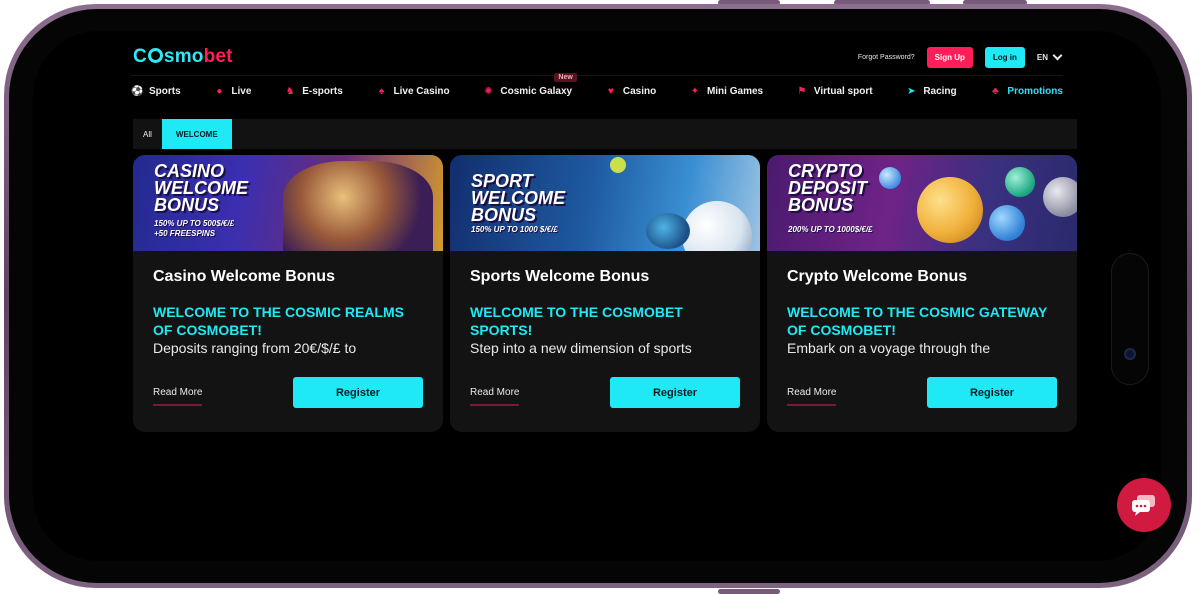  I want to click on banner-subtitle-line-2: +50 FREESPINS, so click(185, 233).